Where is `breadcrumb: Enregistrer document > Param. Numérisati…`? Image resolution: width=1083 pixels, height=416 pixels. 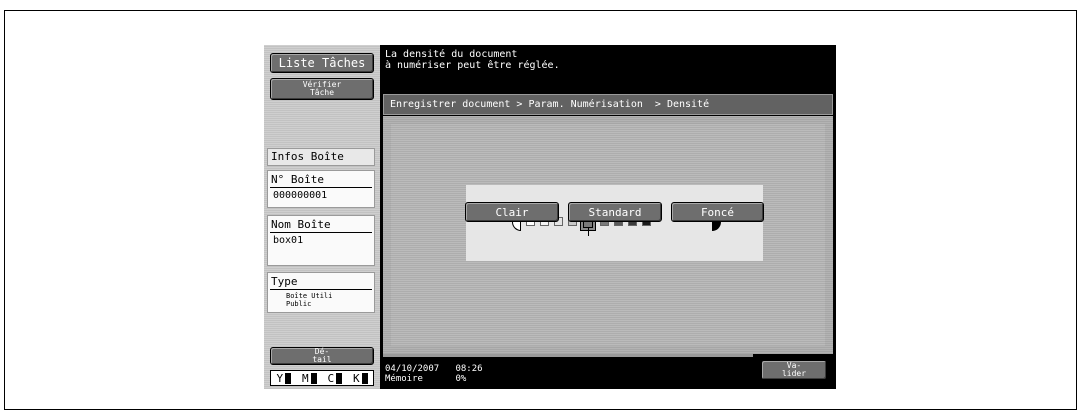
breadcrumb: Enregistrer document > Param. Numérisati… is located at coordinates (608, 104).